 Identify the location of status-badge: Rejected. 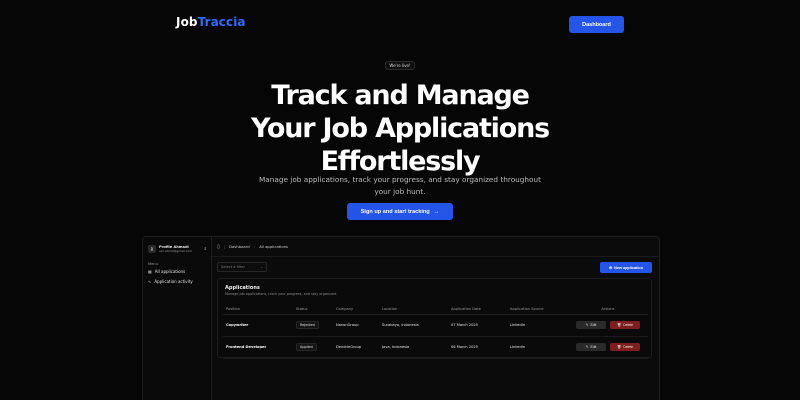
(307, 325).